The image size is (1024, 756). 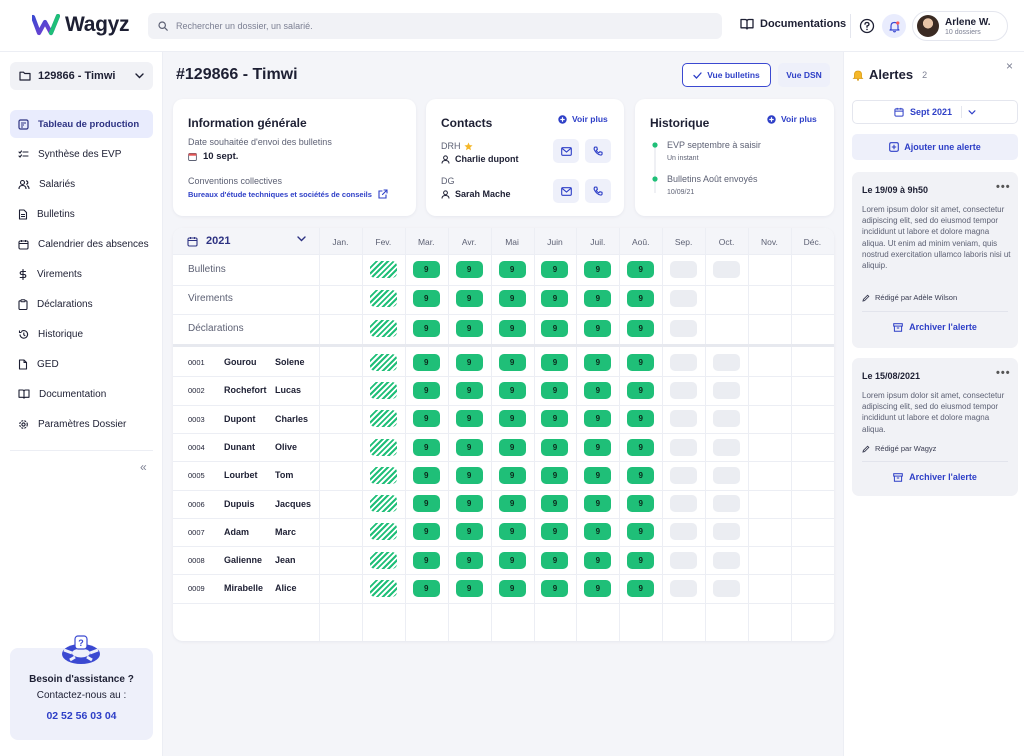 What do you see at coordinates (241, 475) in the screenshot?
I see `employee-last-name: Lourbet` at bounding box center [241, 475].